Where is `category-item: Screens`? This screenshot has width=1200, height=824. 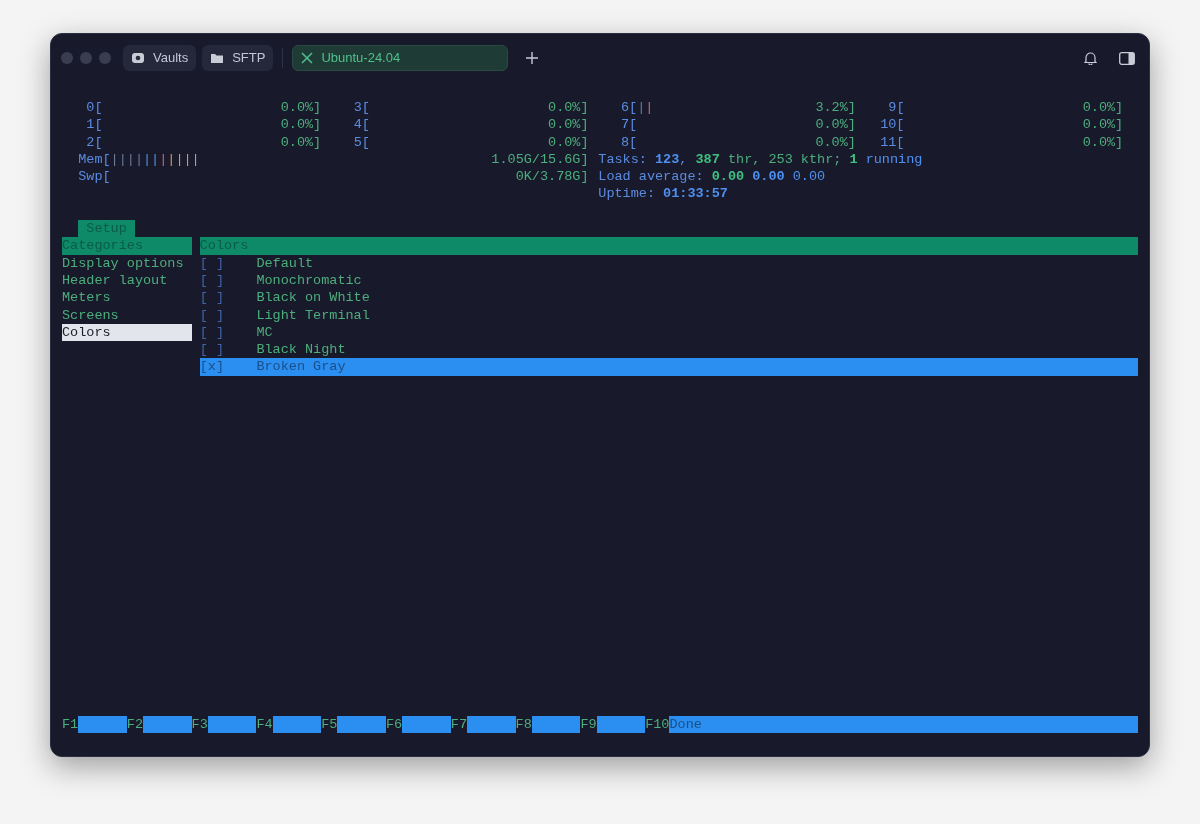 category-item: Screens is located at coordinates (127, 315).